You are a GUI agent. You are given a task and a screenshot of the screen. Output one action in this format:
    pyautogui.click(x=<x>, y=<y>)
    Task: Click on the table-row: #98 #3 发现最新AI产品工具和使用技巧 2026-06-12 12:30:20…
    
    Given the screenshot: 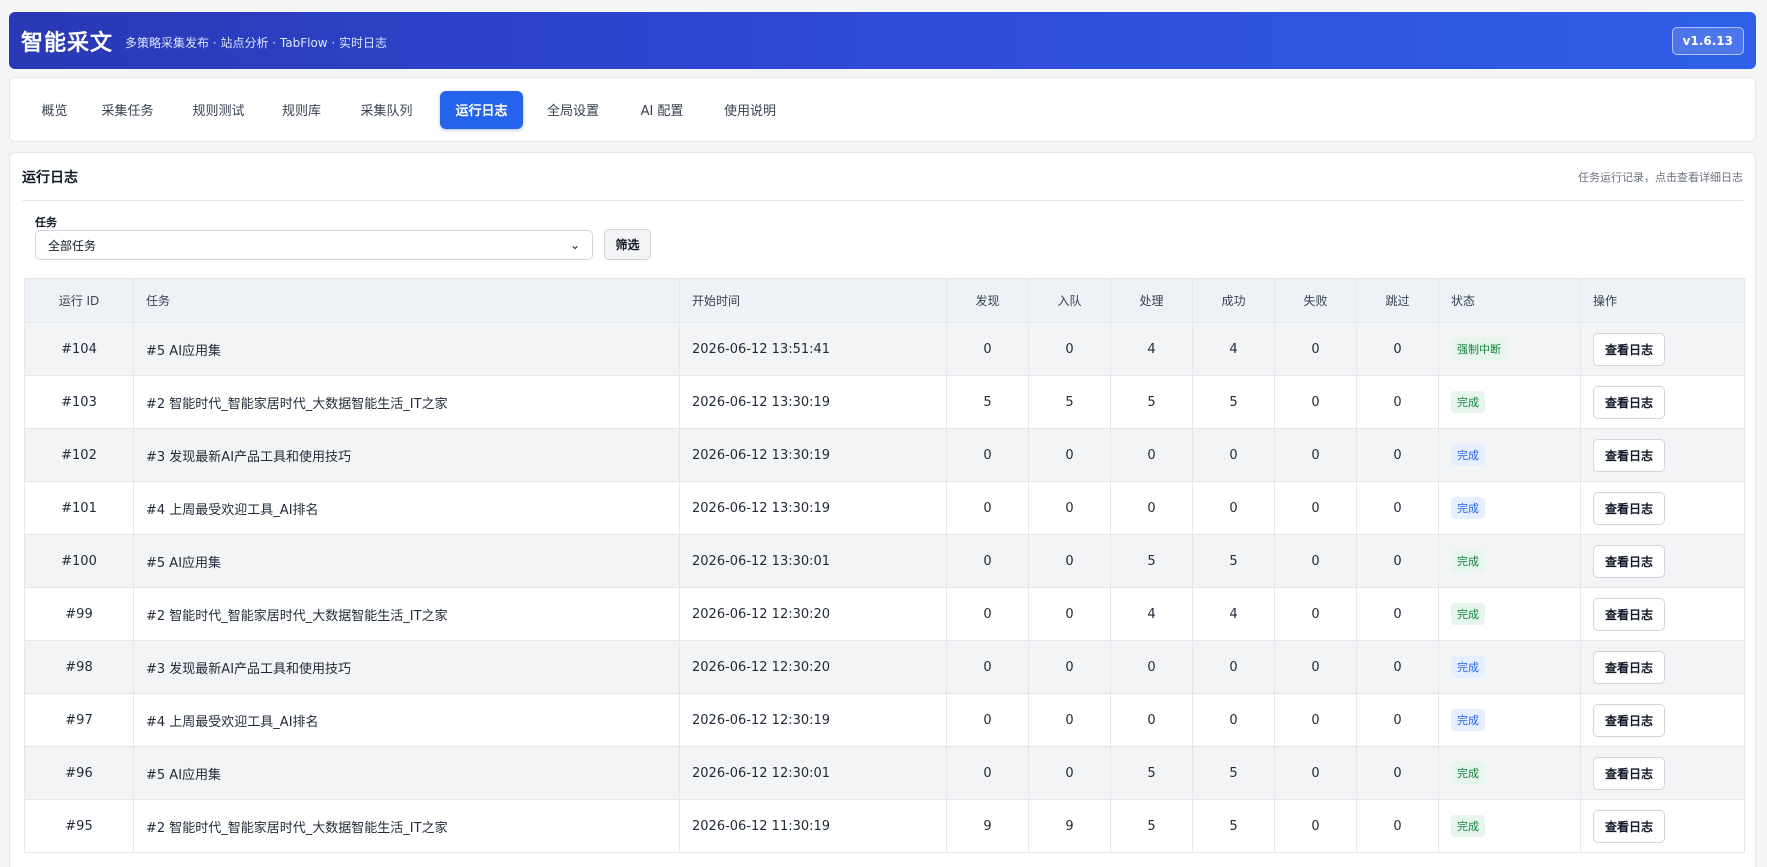 What is the action you would take?
    pyautogui.click(x=884, y=667)
    